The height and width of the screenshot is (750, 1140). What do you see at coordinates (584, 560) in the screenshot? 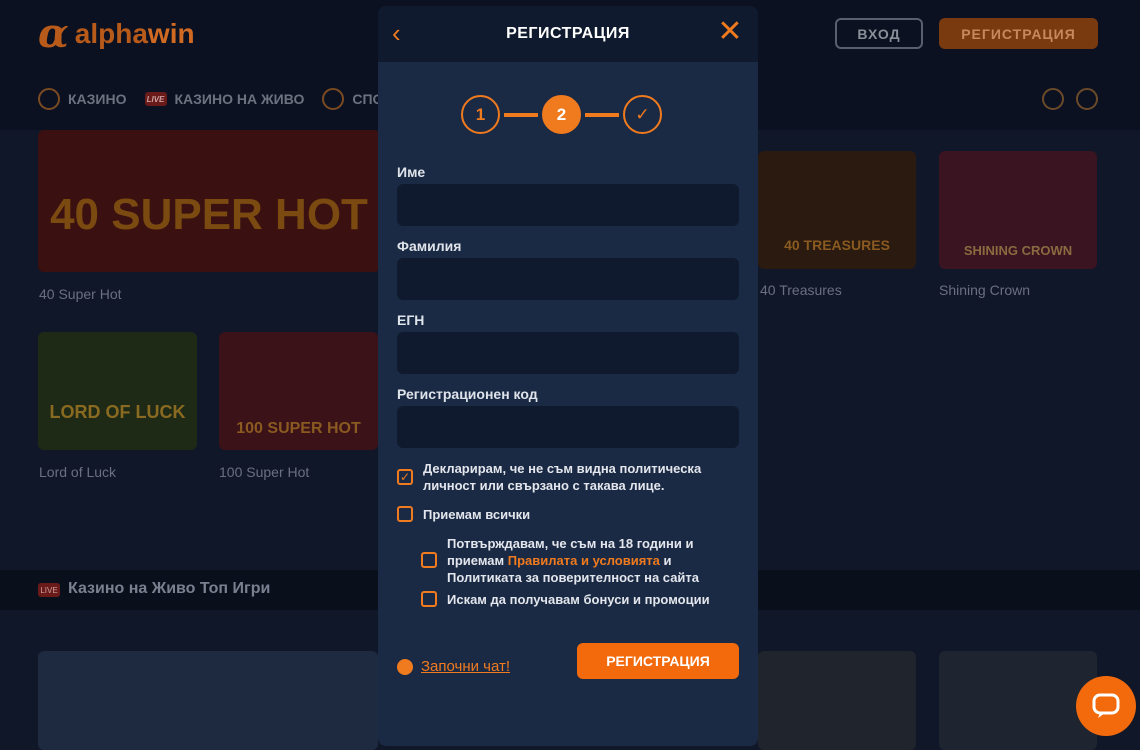
I see `terms-link: Правилата и условията` at bounding box center [584, 560].